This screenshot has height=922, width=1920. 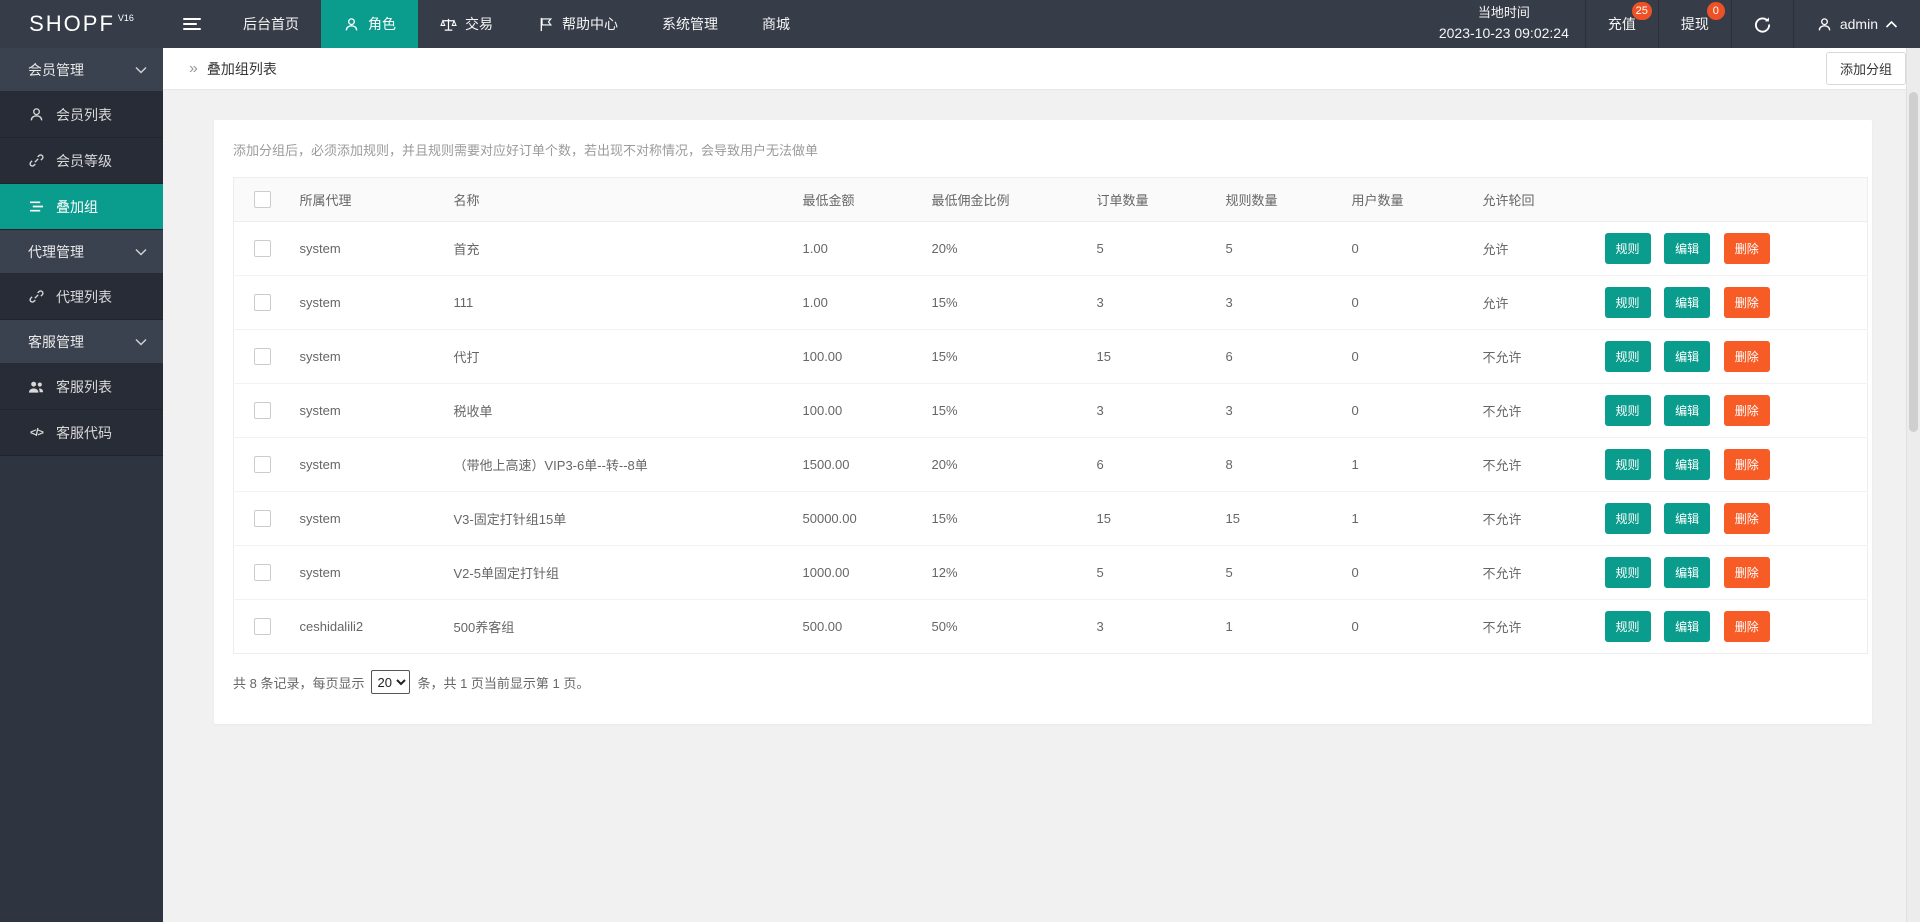 I want to click on nav-item-help-center: 帮助中心, so click(x=577, y=24).